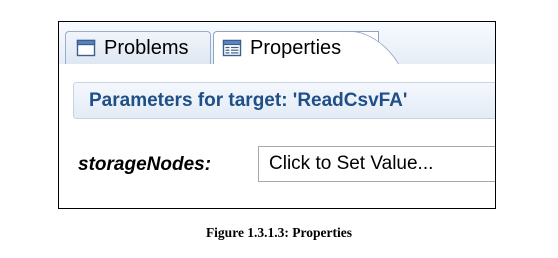 This screenshot has width=558, height=258. Describe the element at coordinates (86, 48) in the screenshot. I see `problems-view-icon` at that location.